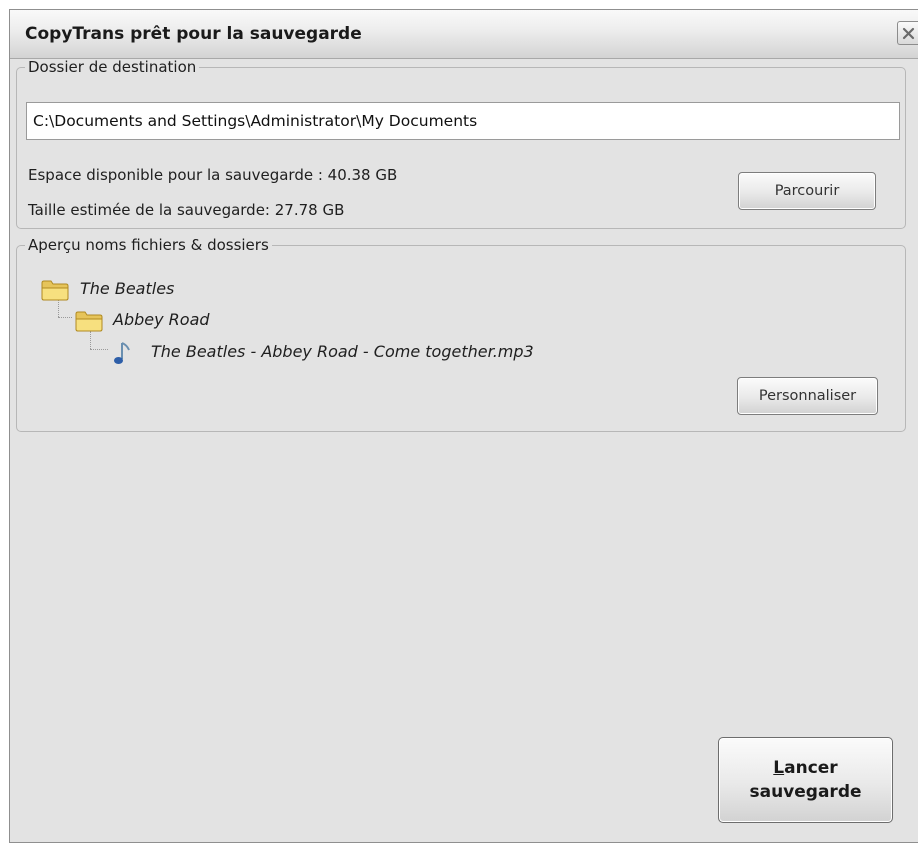 This screenshot has height=843, width=918. I want to click on preview-legend: Aperçu noms fichiers & dossiers, so click(148, 245).